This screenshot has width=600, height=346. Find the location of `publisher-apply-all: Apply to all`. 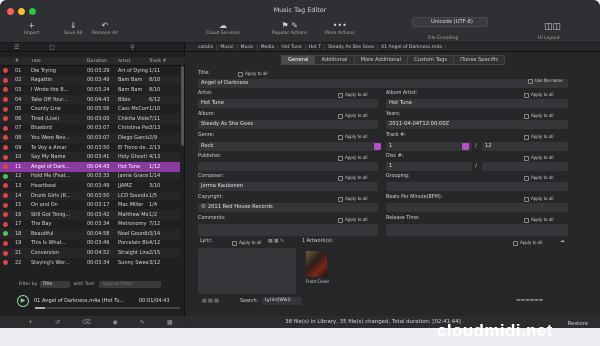

publisher-apply-all: Apply to all is located at coordinates (353, 158).